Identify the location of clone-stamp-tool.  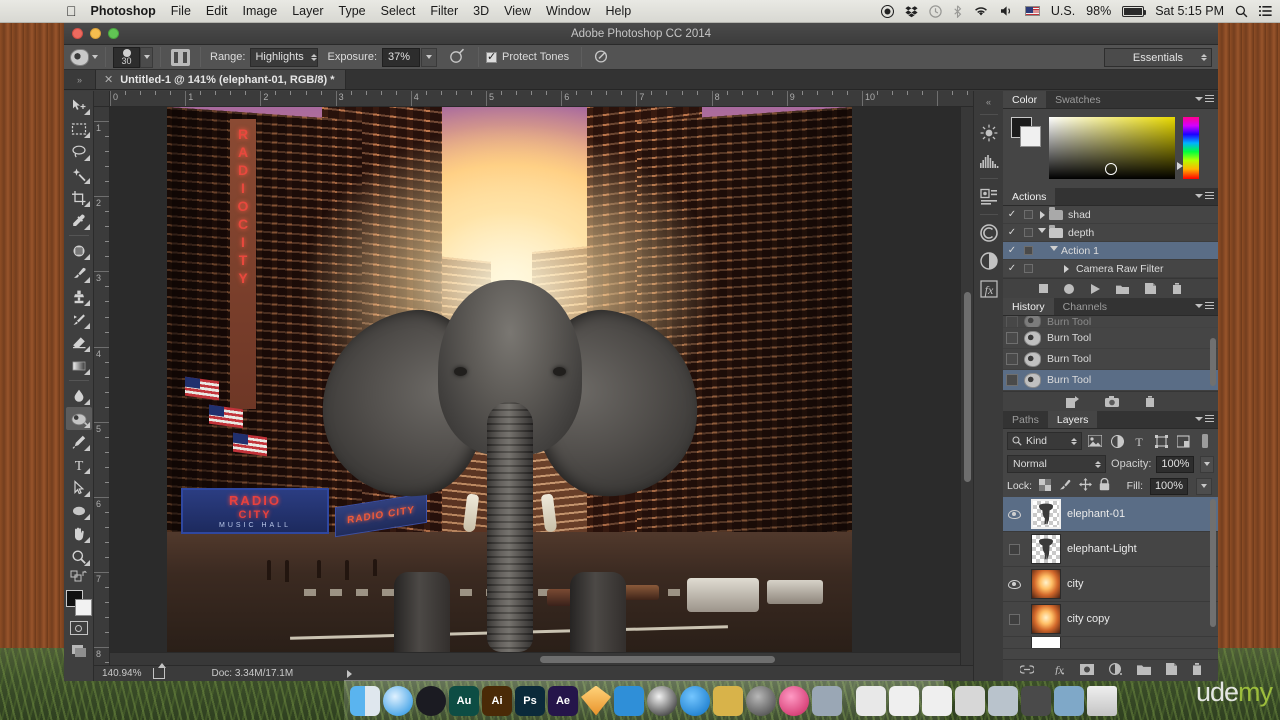
(79, 296).